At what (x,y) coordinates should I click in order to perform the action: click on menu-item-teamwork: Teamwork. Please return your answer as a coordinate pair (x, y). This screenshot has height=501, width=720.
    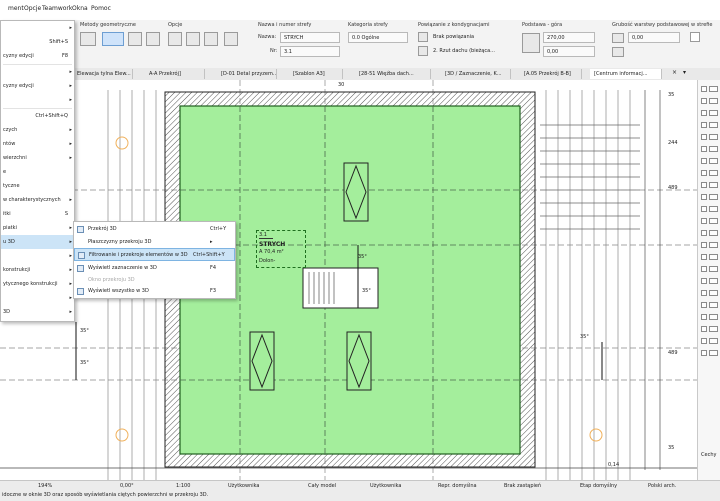
    Looking at the image, I should click on (57, 8).